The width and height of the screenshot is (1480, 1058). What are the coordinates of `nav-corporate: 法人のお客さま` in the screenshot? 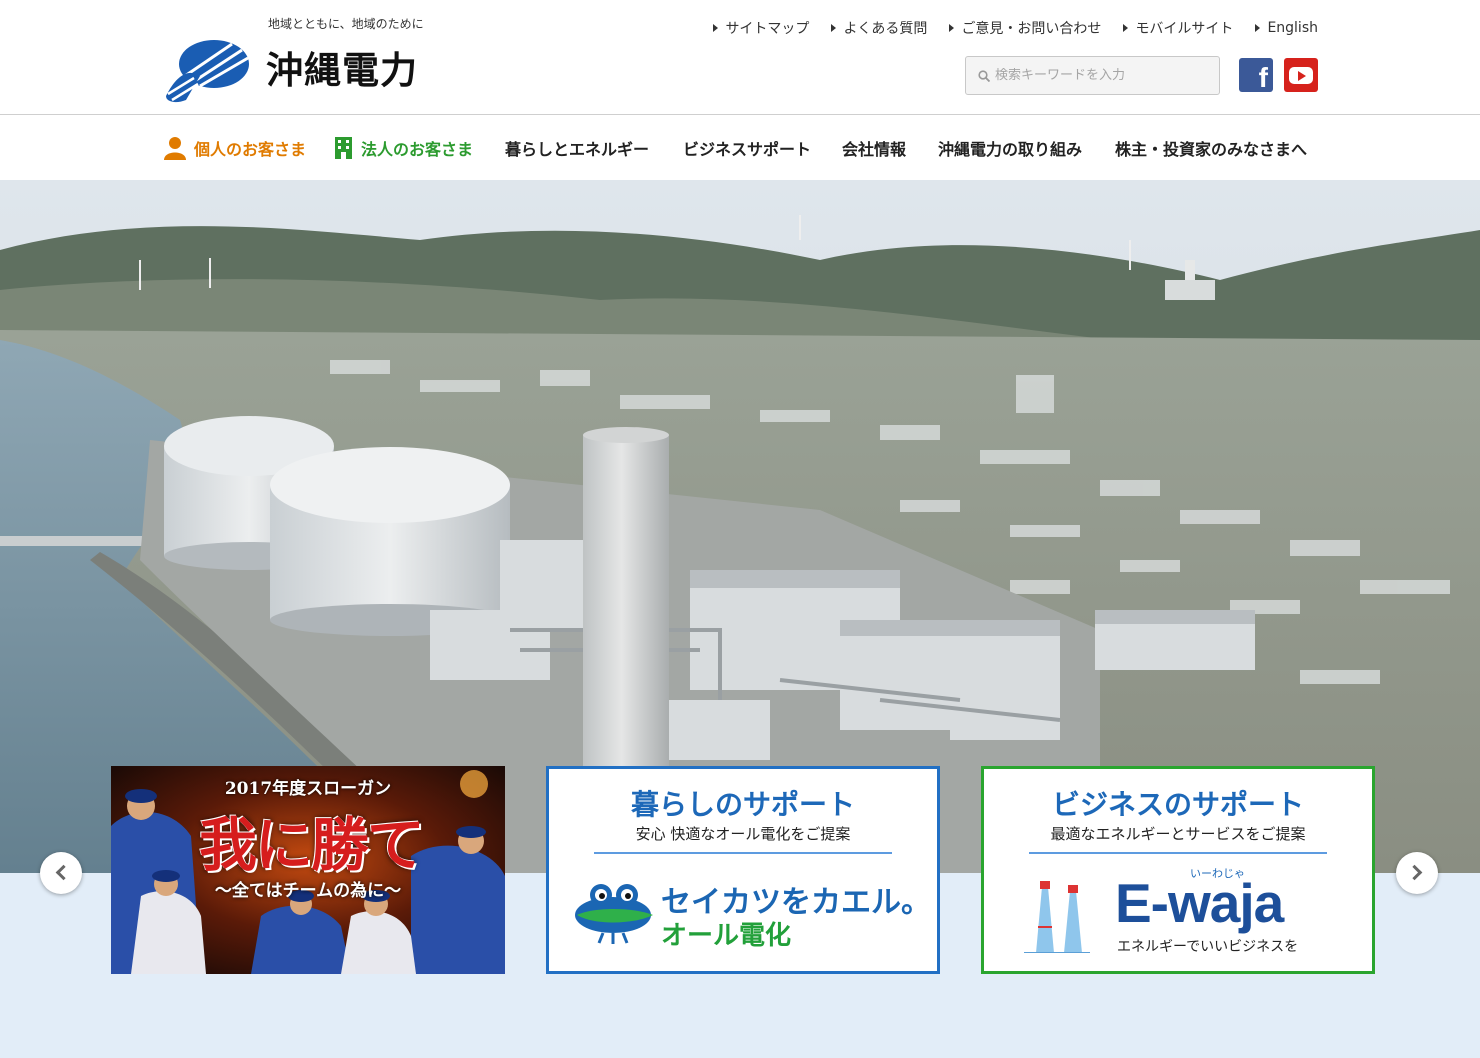 It's located at (403, 148).